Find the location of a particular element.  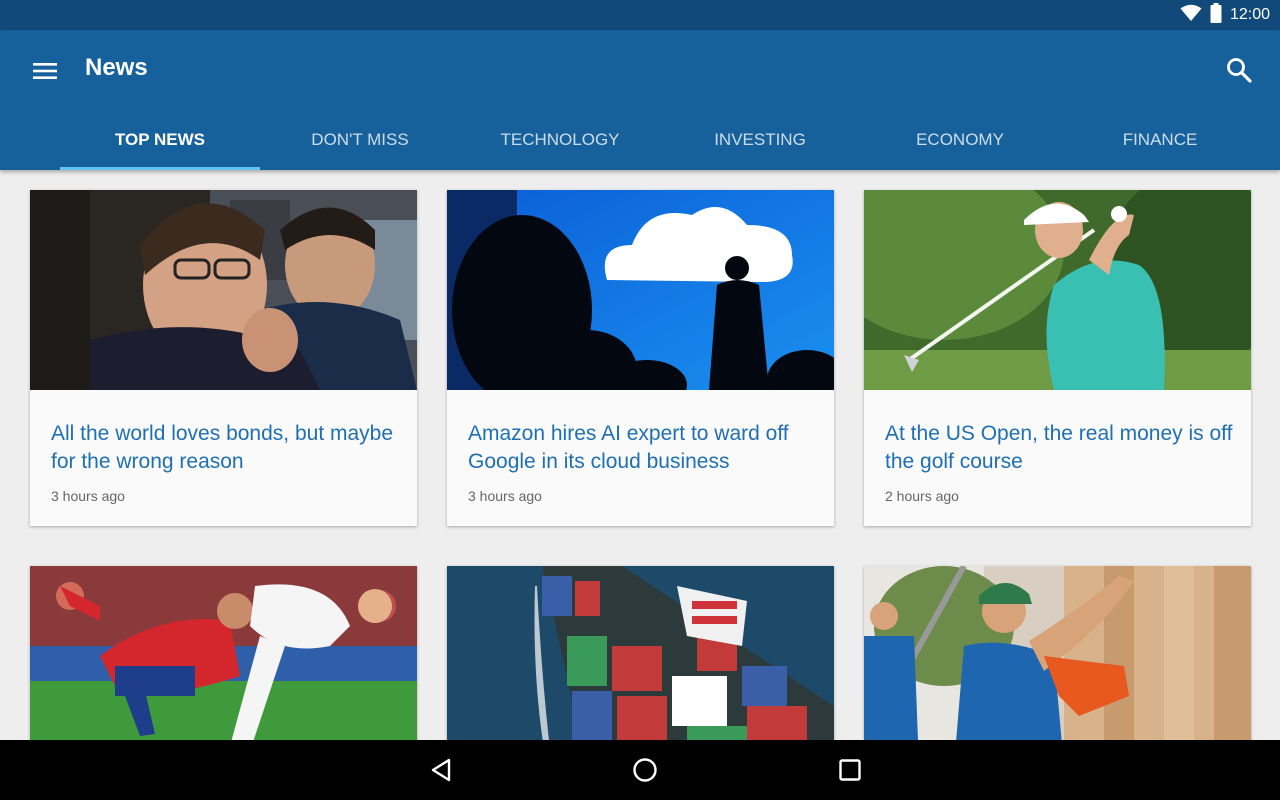

tab-dont-miss: DON'T MISS is located at coordinates (360, 140).